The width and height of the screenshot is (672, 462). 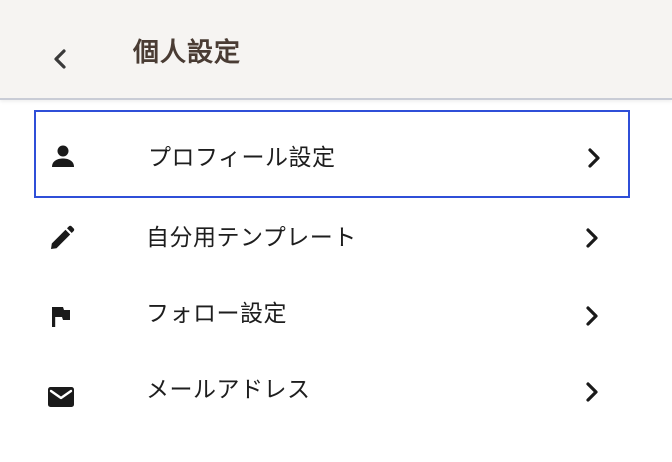 I want to click on mail-icon, so click(x=61, y=397).